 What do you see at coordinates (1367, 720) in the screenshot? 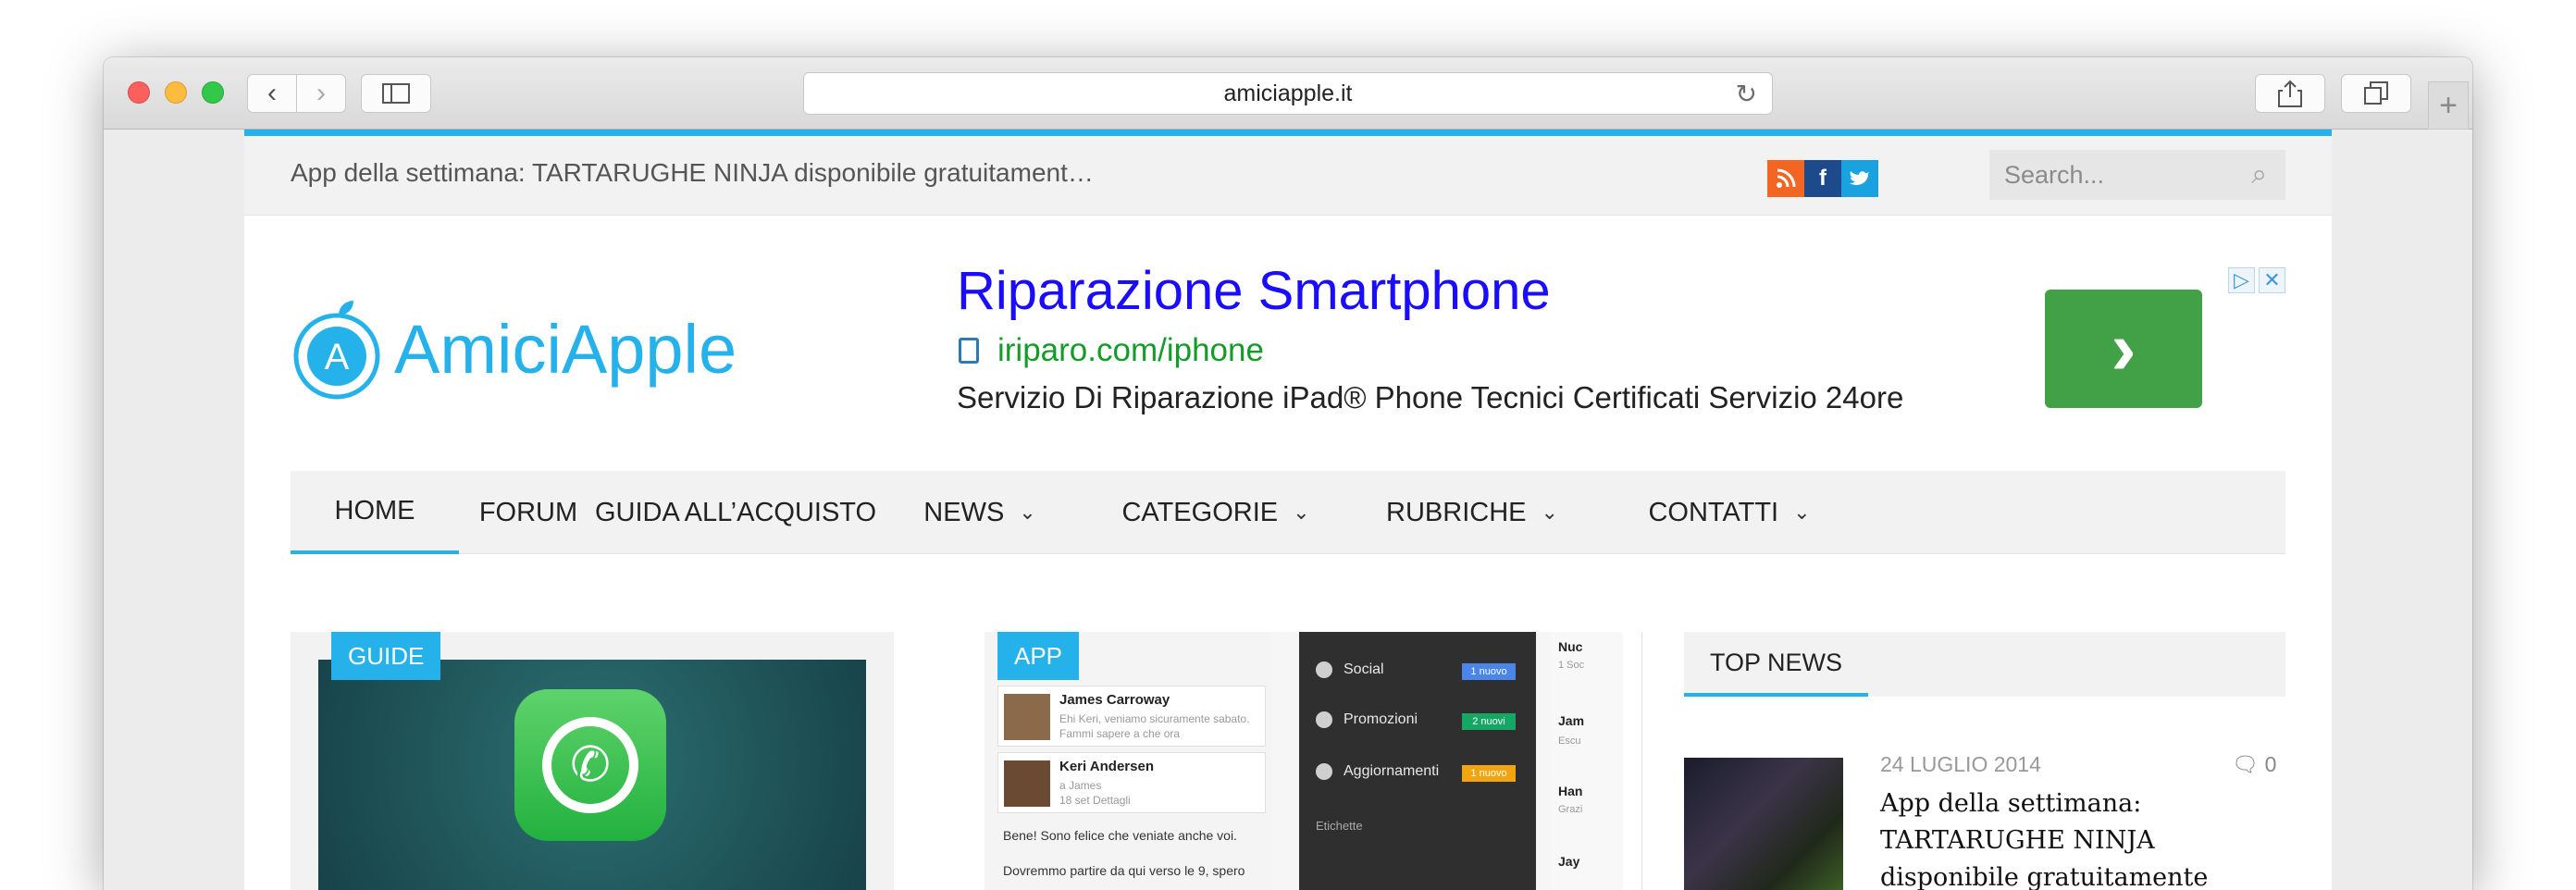
I see `mail-menu-promo: Promozioni` at bounding box center [1367, 720].